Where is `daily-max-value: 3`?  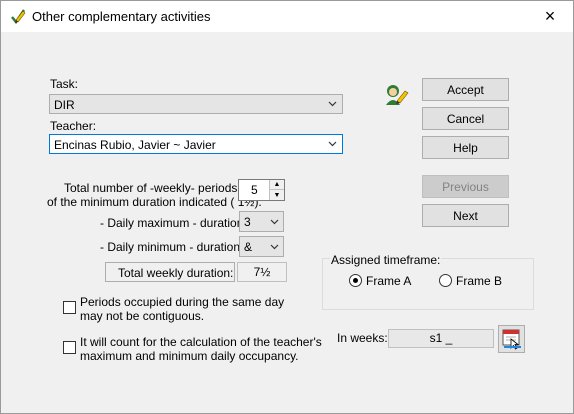 daily-max-value: 3 is located at coordinates (247, 222).